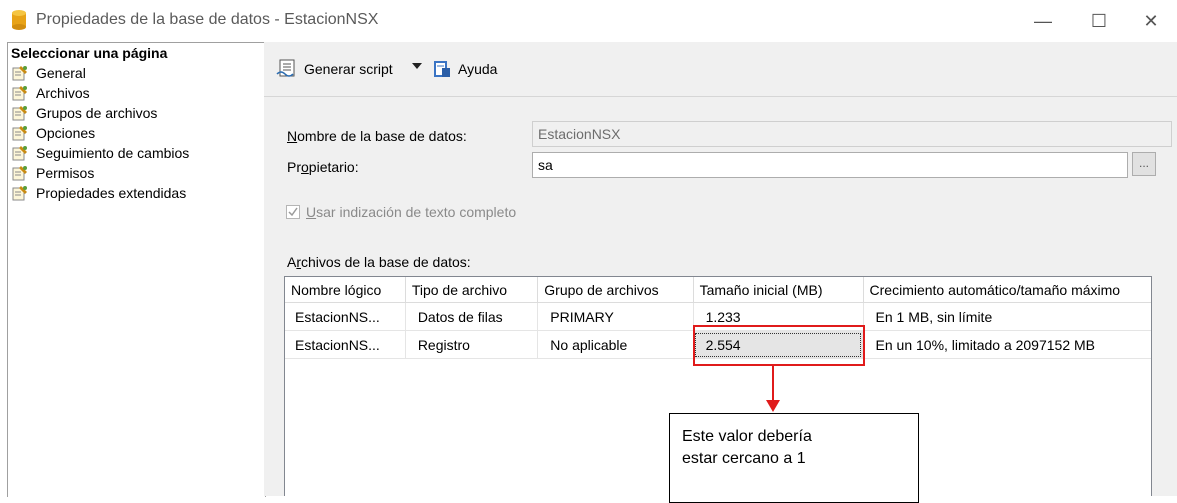  Describe the element at coordinates (377, 136) in the screenshot. I see `dbname-label: Nombre de la base de datos:` at that location.